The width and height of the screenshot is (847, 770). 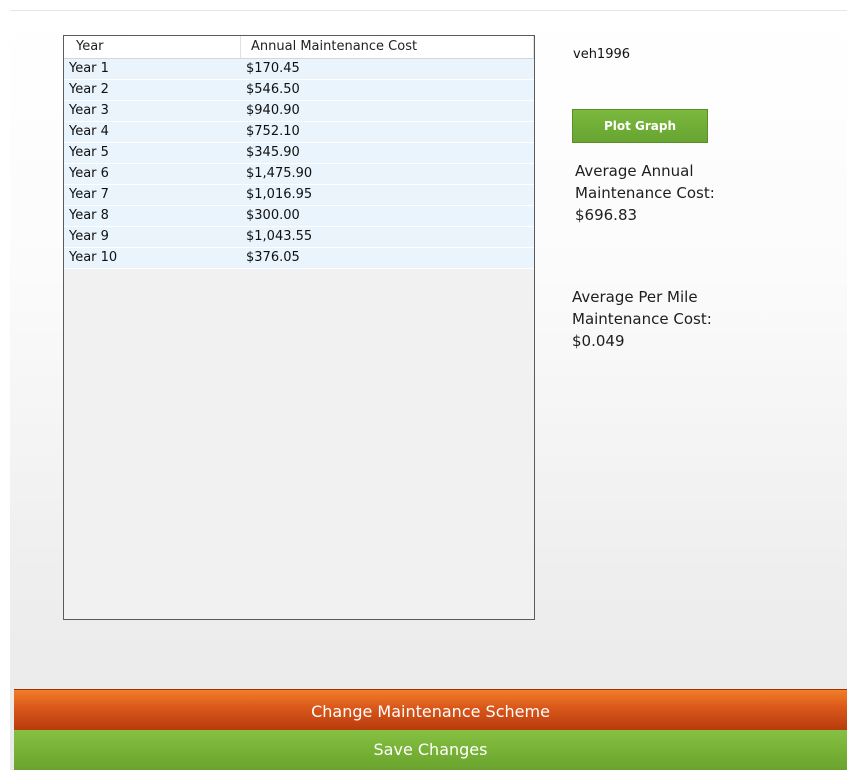 I want to click on table-row: Year 8 $300.00, so click(x=299, y=216).